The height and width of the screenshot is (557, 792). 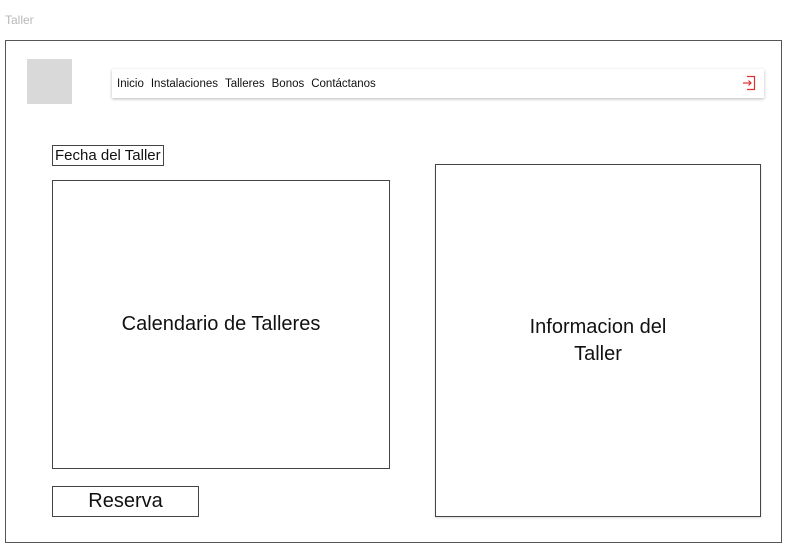 I want to click on info-placeholder-text: Informacion del Taller, so click(x=598, y=340).